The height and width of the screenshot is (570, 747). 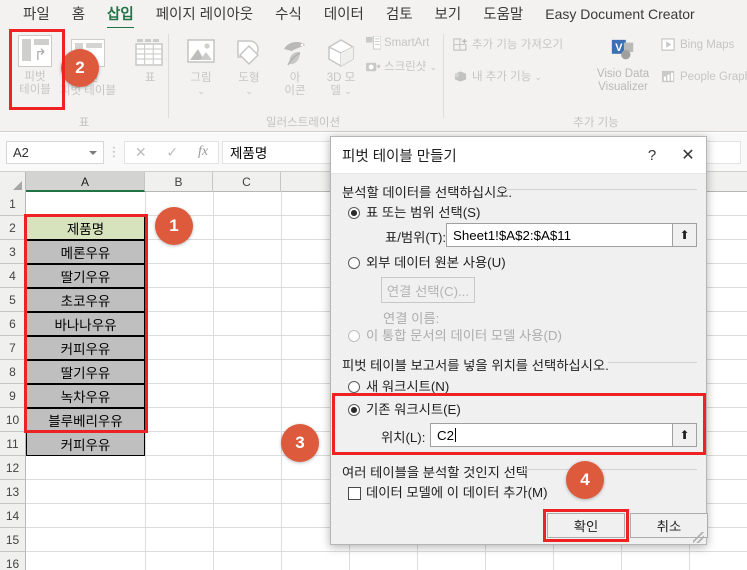 What do you see at coordinates (93, 152) in the screenshot?
I see `chevron-down-icon` at bounding box center [93, 152].